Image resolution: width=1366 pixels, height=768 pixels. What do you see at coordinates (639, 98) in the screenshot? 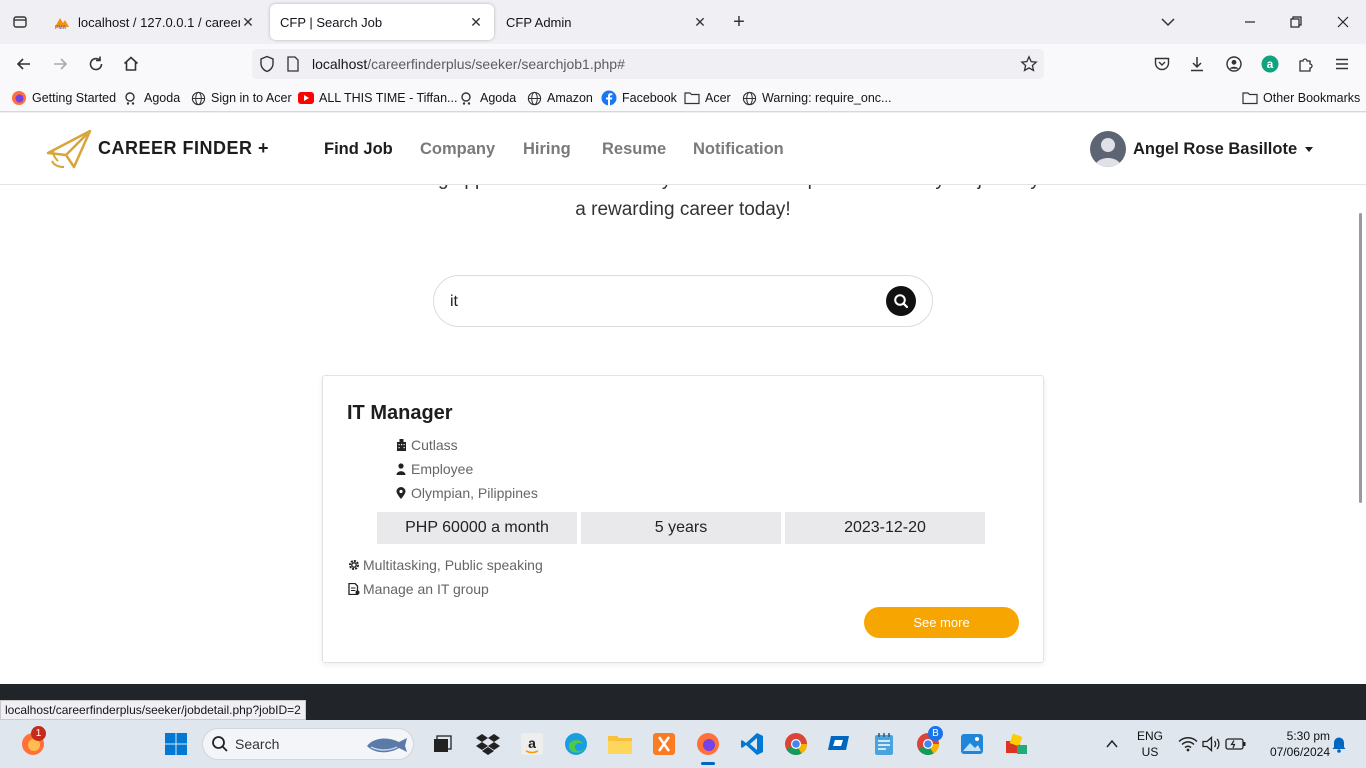
I see `bookmark-facebook: Facebook` at bounding box center [639, 98].